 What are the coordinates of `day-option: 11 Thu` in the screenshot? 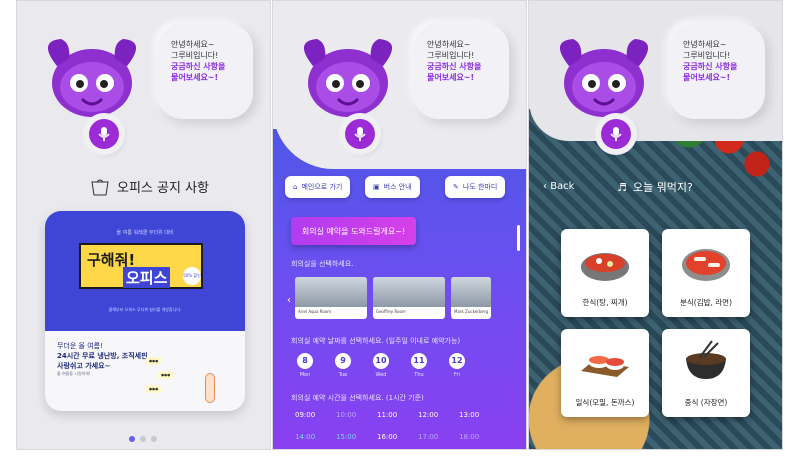 It's located at (419, 365).